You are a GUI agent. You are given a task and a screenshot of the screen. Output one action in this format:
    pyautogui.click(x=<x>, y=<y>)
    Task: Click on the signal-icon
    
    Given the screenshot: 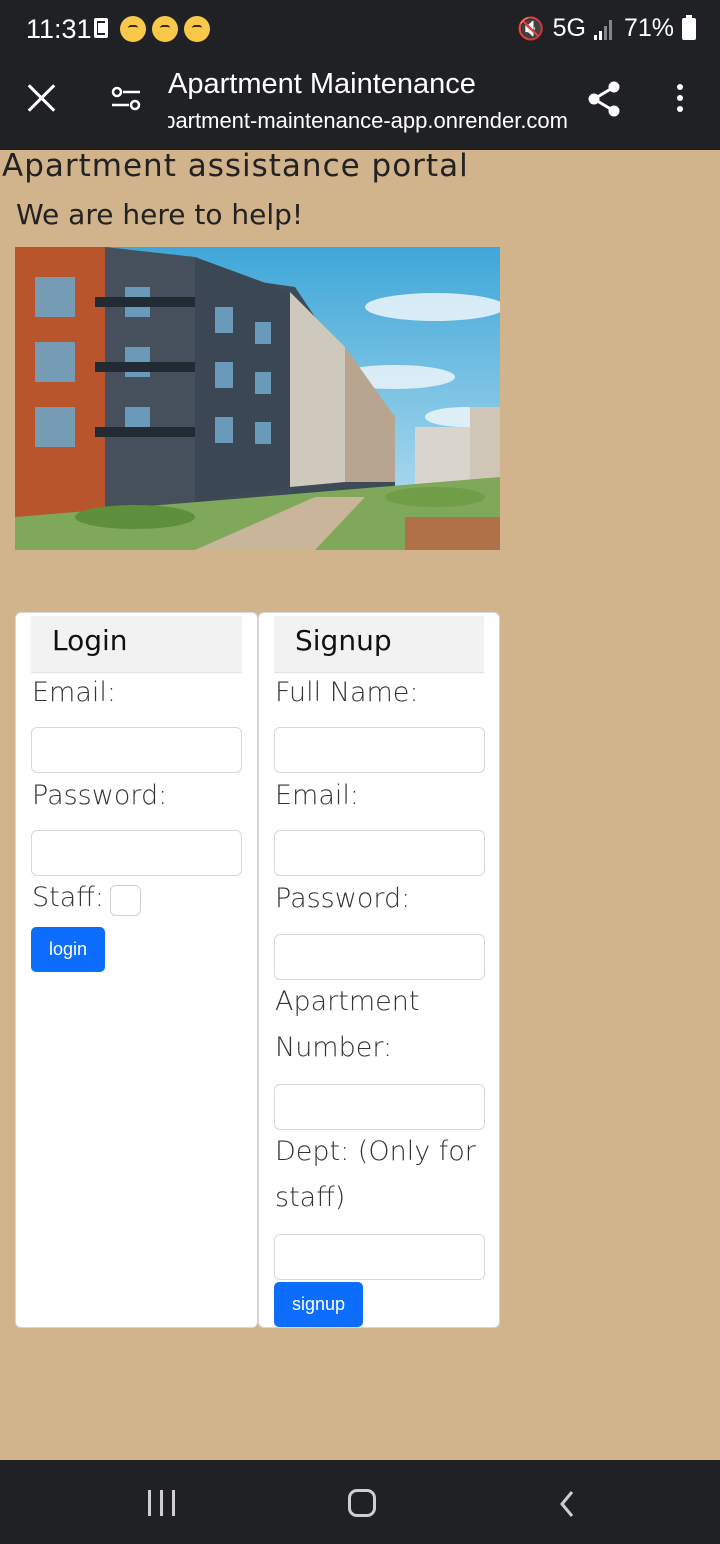 What is the action you would take?
    pyautogui.click(x=604, y=29)
    